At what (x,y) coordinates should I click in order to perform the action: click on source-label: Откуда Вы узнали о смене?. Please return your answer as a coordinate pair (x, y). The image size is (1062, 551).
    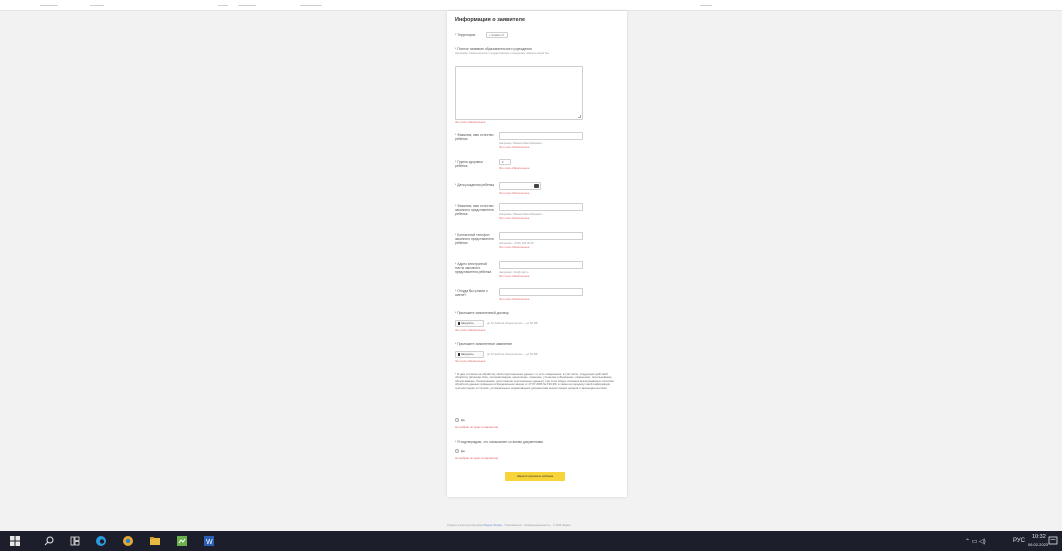
    Looking at the image, I should click on (475, 293).